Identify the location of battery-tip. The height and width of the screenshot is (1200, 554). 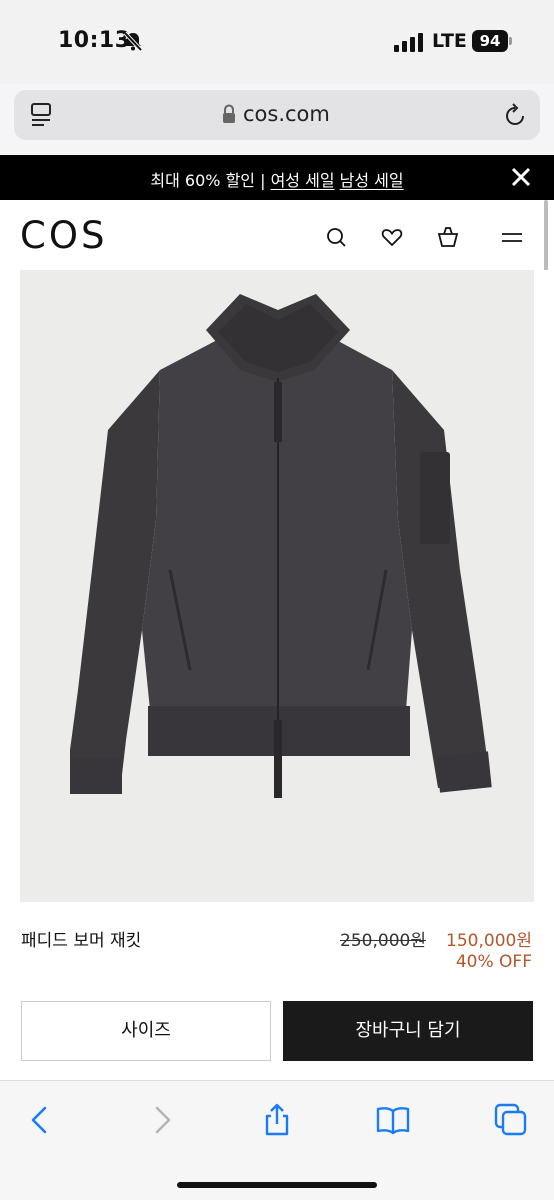
(510, 41).